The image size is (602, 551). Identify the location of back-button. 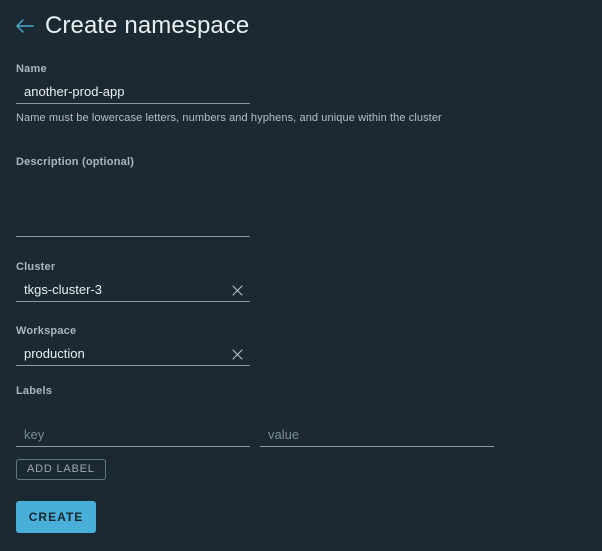
(25, 26).